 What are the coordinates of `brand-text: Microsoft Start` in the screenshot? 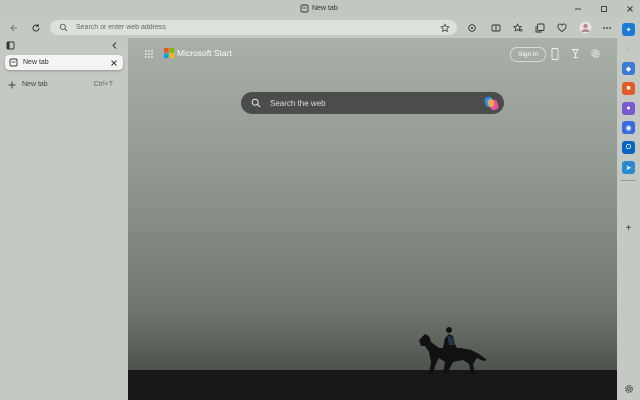 It's located at (204, 53).